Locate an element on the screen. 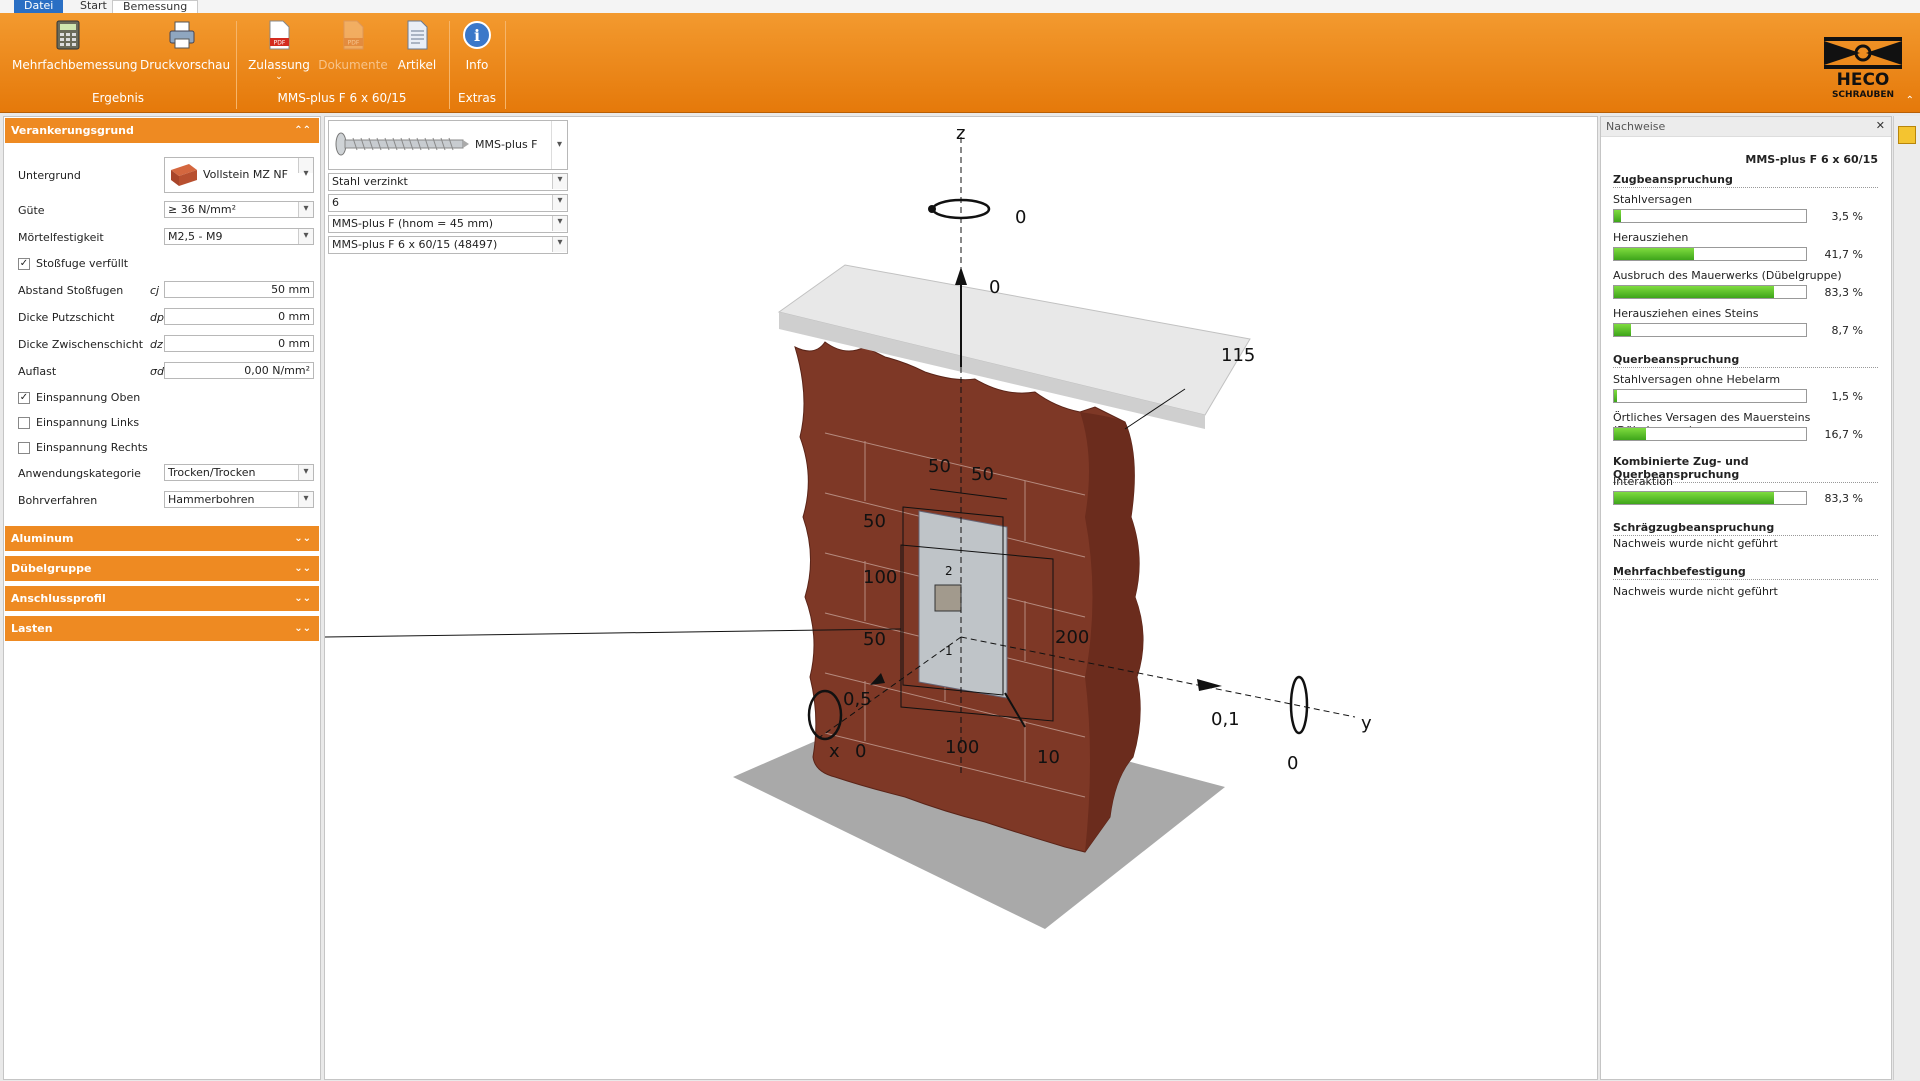  menu-tab-bar: Datei Start Bemessung is located at coordinates (960, 6).